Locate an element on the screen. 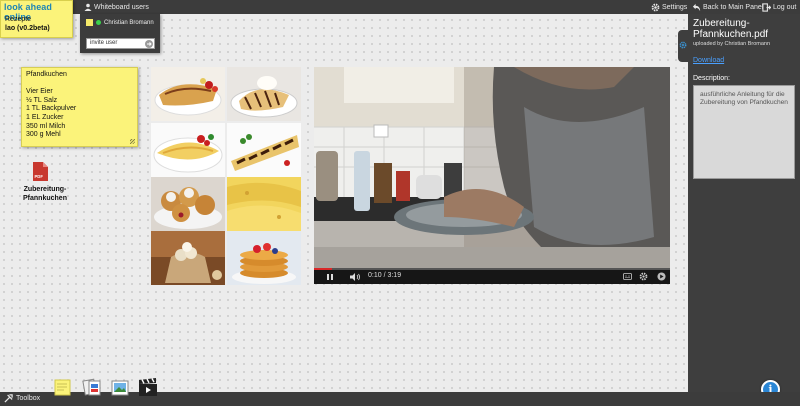 The image size is (800, 406). toolbox-label: Toolbox is located at coordinates (28, 398).